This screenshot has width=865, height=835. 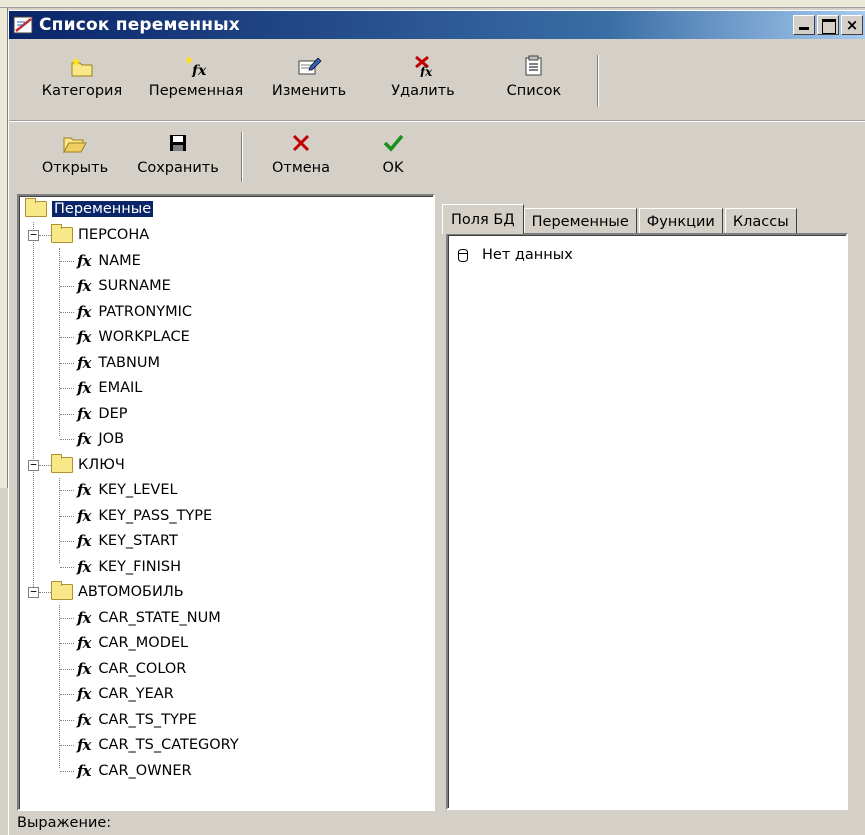 I want to click on tree-variable: fx EMAIL, so click(x=109, y=388).